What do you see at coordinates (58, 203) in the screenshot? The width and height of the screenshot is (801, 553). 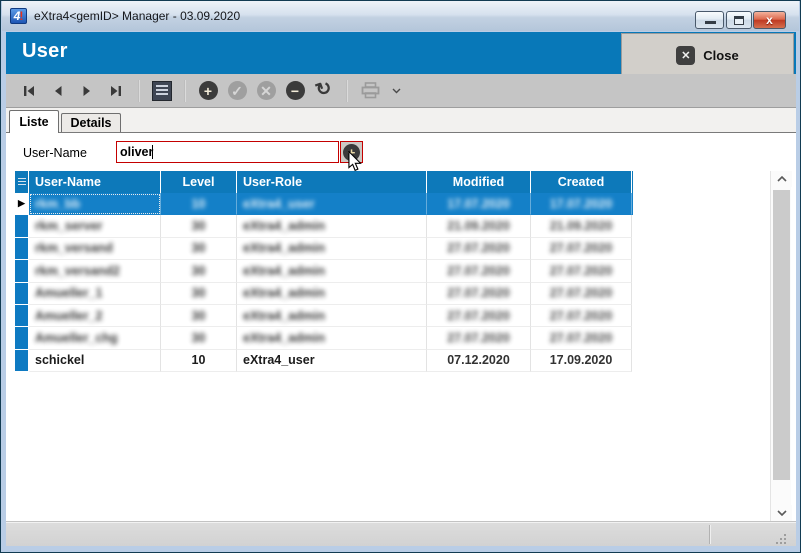 I see `cell-user-name: rkm_bb` at bounding box center [58, 203].